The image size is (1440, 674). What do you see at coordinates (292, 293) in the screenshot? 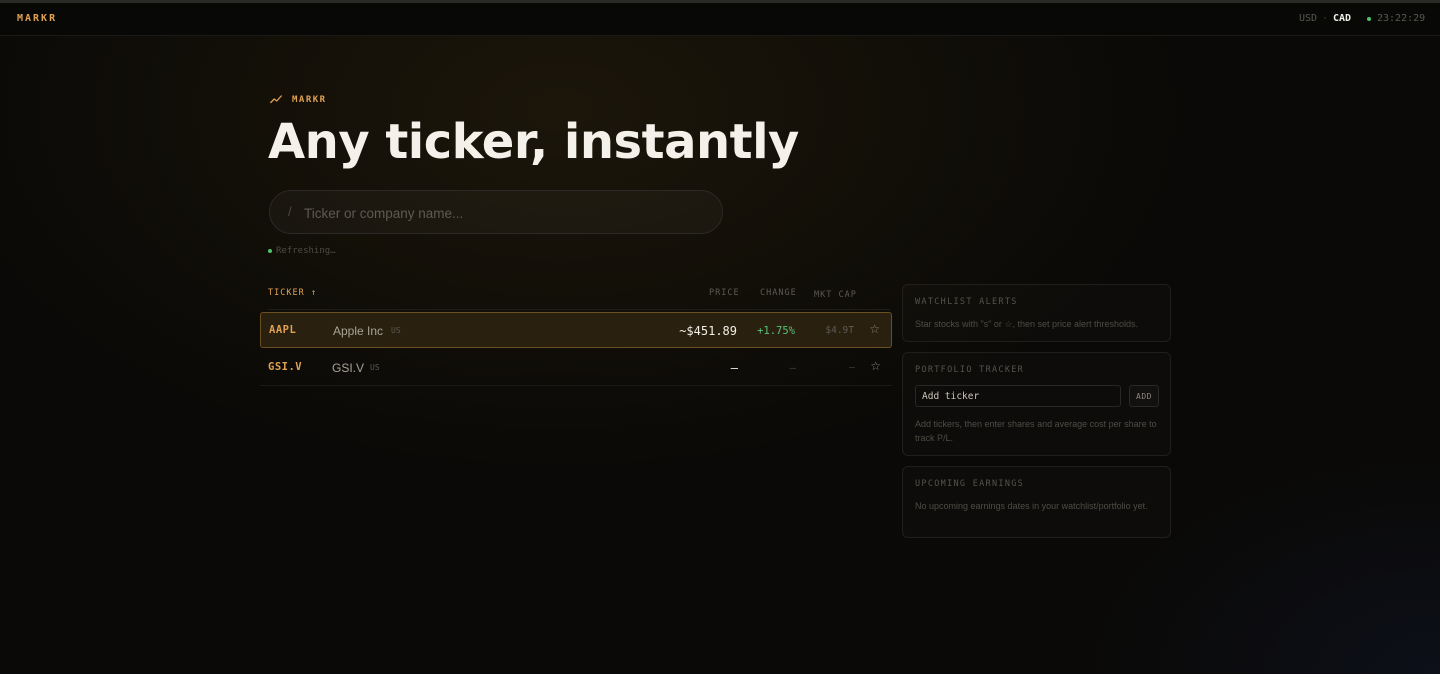
I see `column-header-ticker: TICKER ↑` at bounding box center [292, 293].